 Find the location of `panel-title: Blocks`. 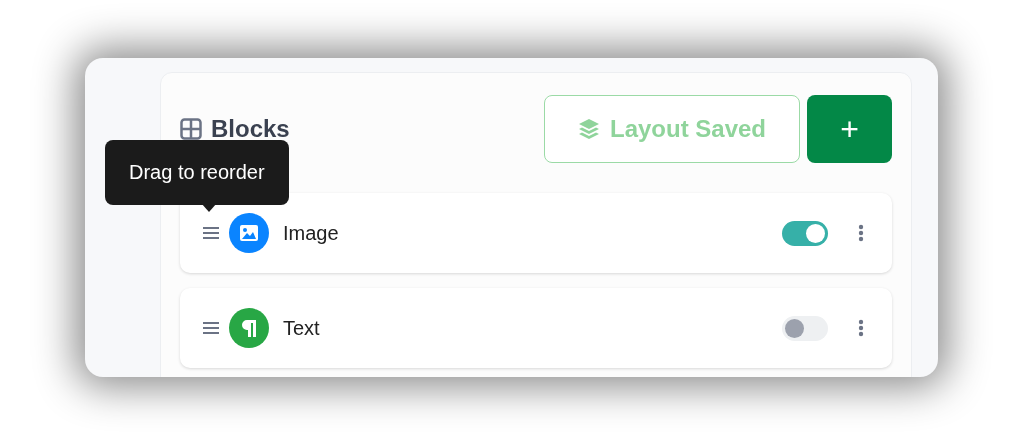

panel-title: Blocks is located at coordinates (250, 129).